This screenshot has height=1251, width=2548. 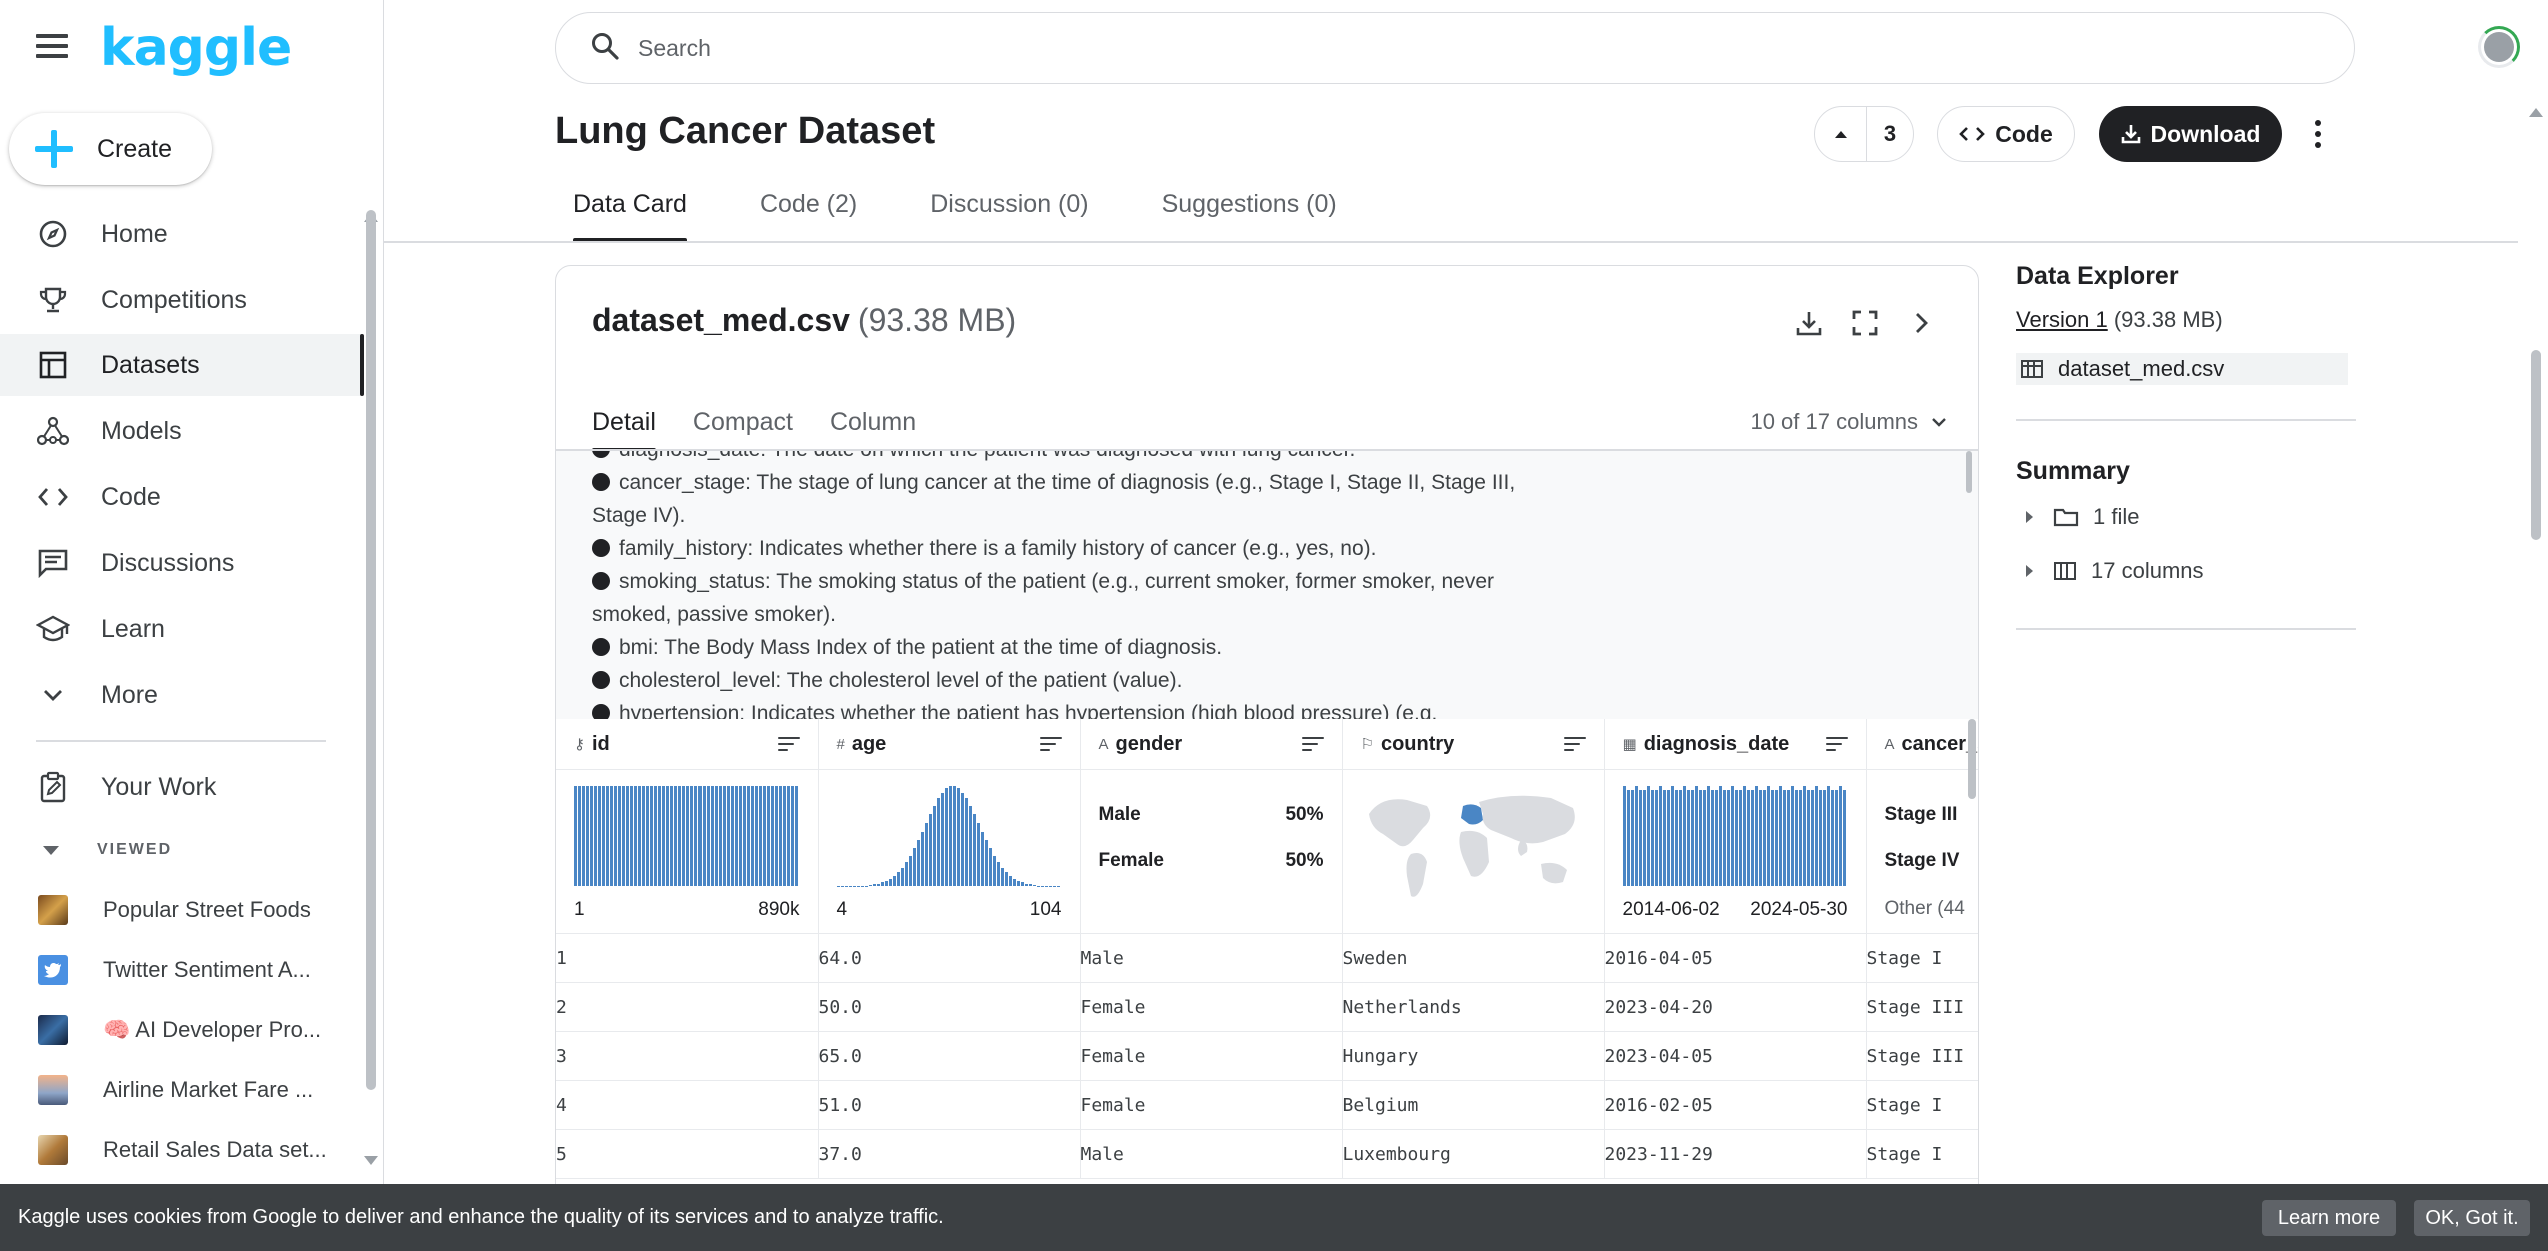 What do you see at coordinates (133, 628) in the screenshot?
I see `sidebar-item-label: Learn` at bounding box center [133, 628].